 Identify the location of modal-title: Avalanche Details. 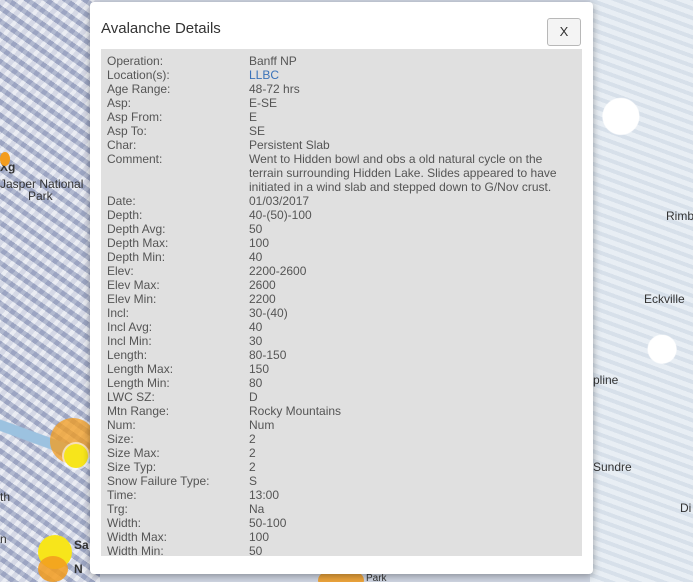
(161, 28).